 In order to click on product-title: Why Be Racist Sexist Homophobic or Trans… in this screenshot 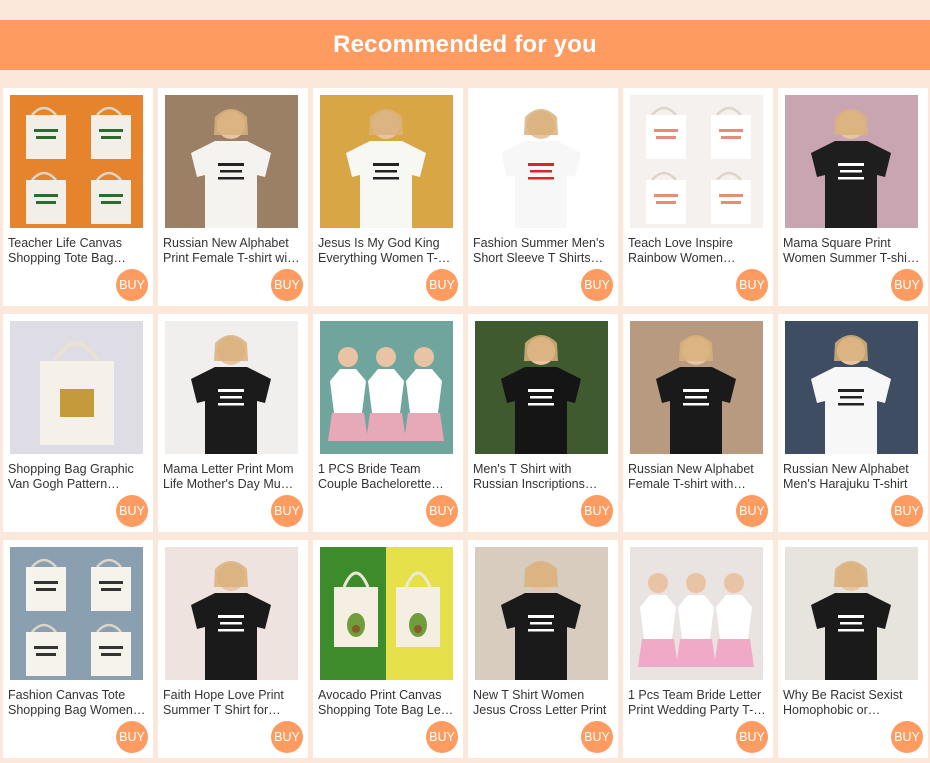, I will do `click(852, 703)`.